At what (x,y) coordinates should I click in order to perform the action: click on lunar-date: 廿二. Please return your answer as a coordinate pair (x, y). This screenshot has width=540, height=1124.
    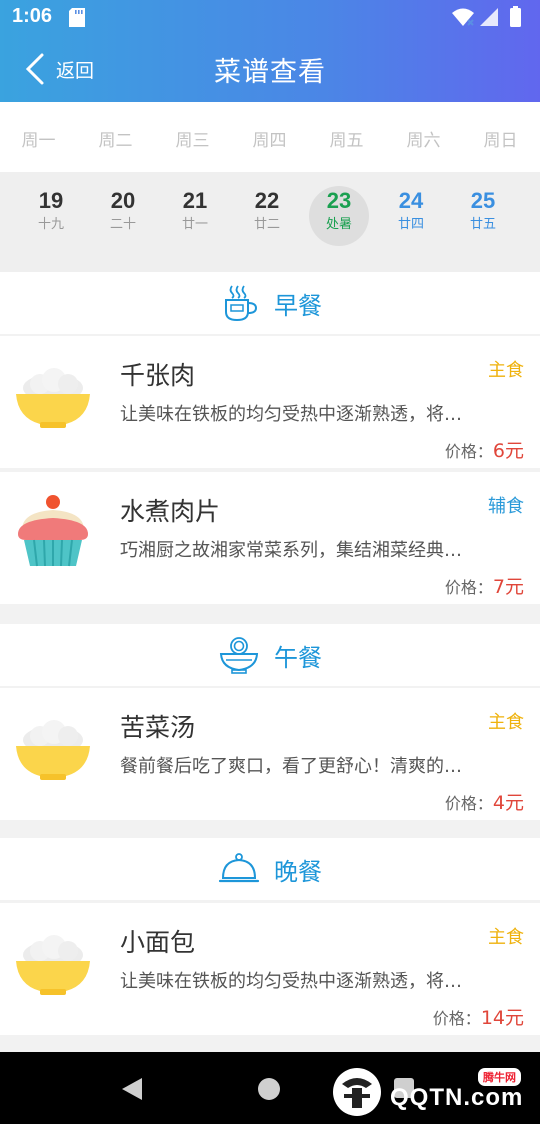
    Looking at the image, I should click on (266, 224).